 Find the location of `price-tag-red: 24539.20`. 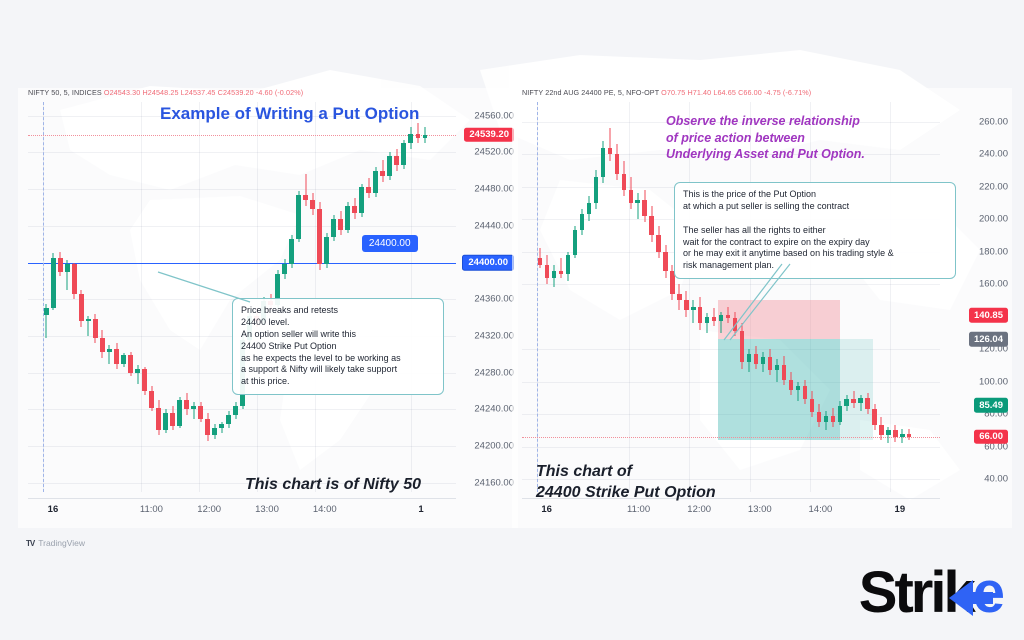

price-tag-red: 24539.20 is located at coordinates (489, 135).